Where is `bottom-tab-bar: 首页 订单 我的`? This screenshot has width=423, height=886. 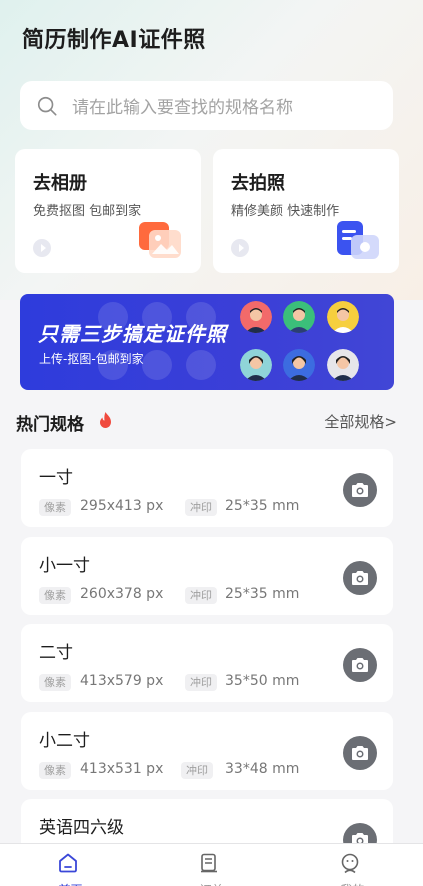 bottom-tab-bar: 首页 订单 我的 is located at coordinates (211, 864).